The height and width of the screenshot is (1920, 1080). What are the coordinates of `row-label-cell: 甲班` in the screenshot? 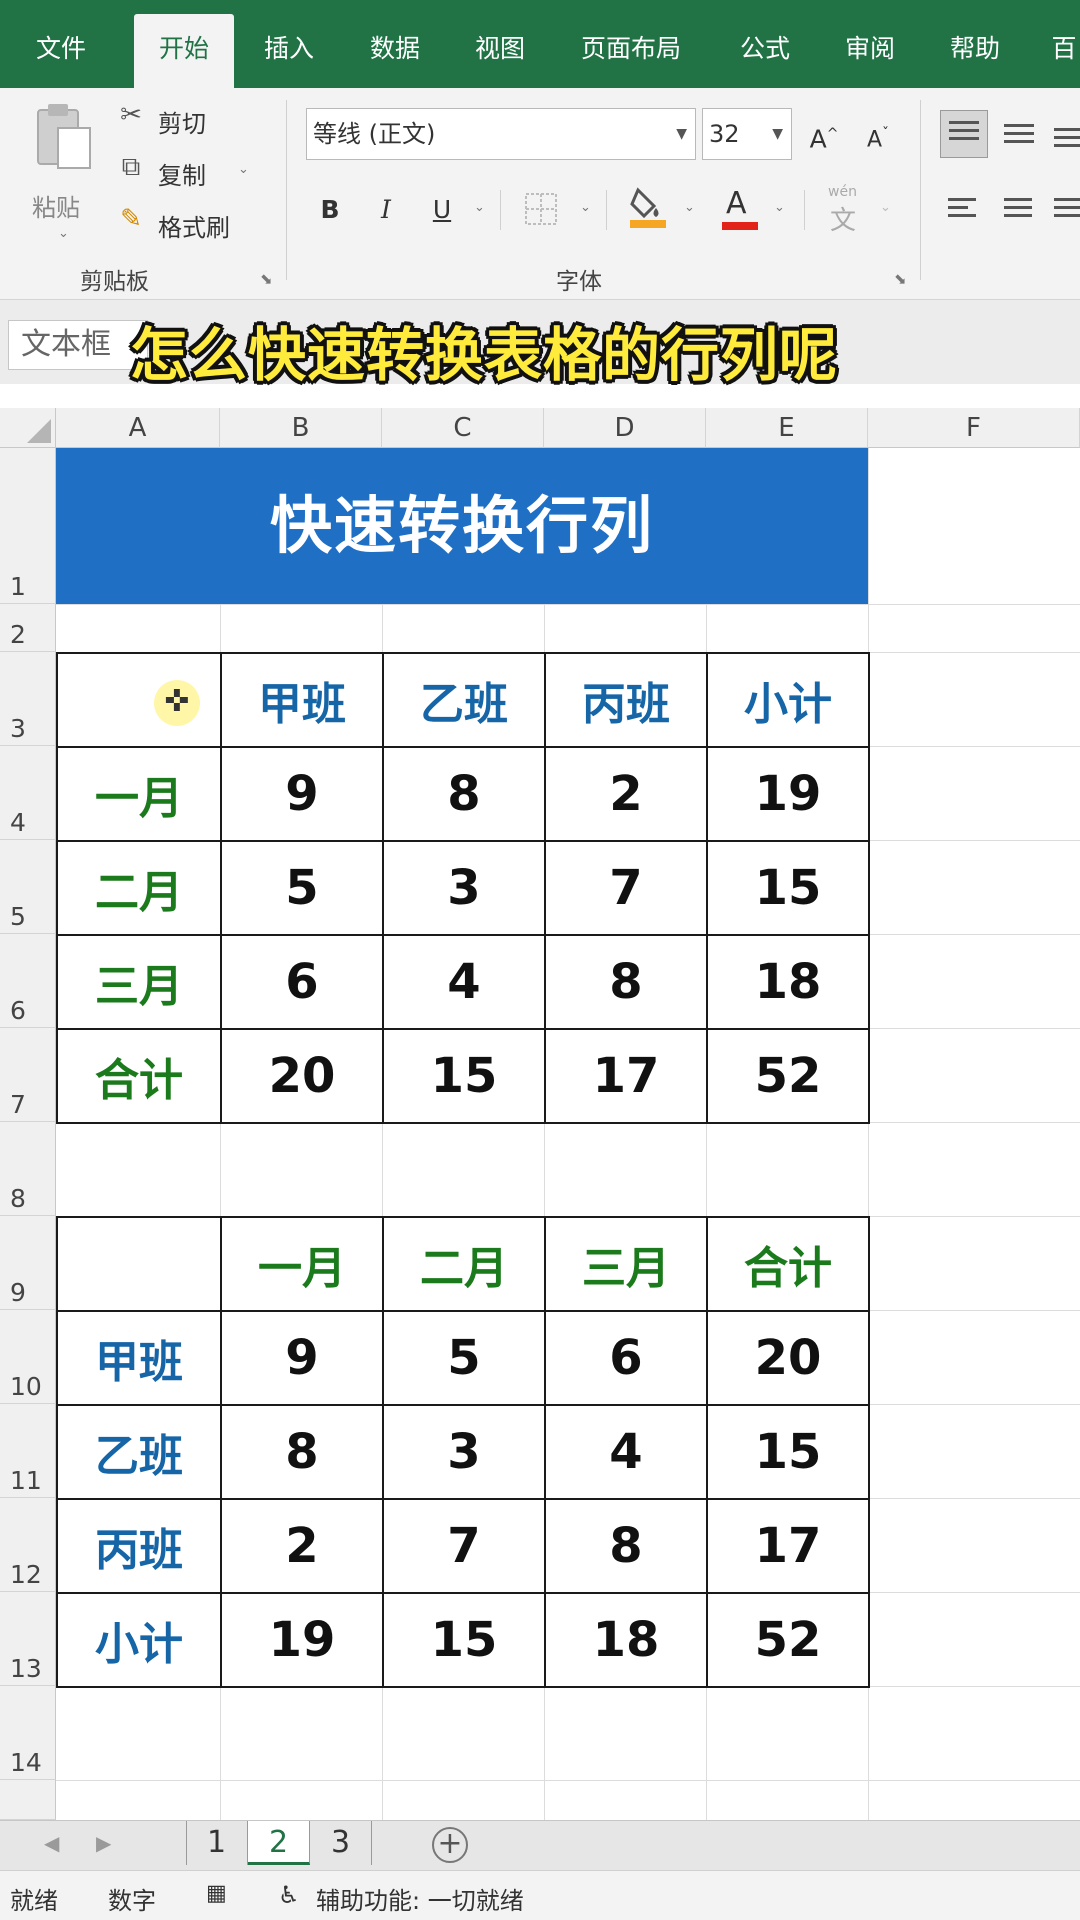 It's located at (139, 1358).